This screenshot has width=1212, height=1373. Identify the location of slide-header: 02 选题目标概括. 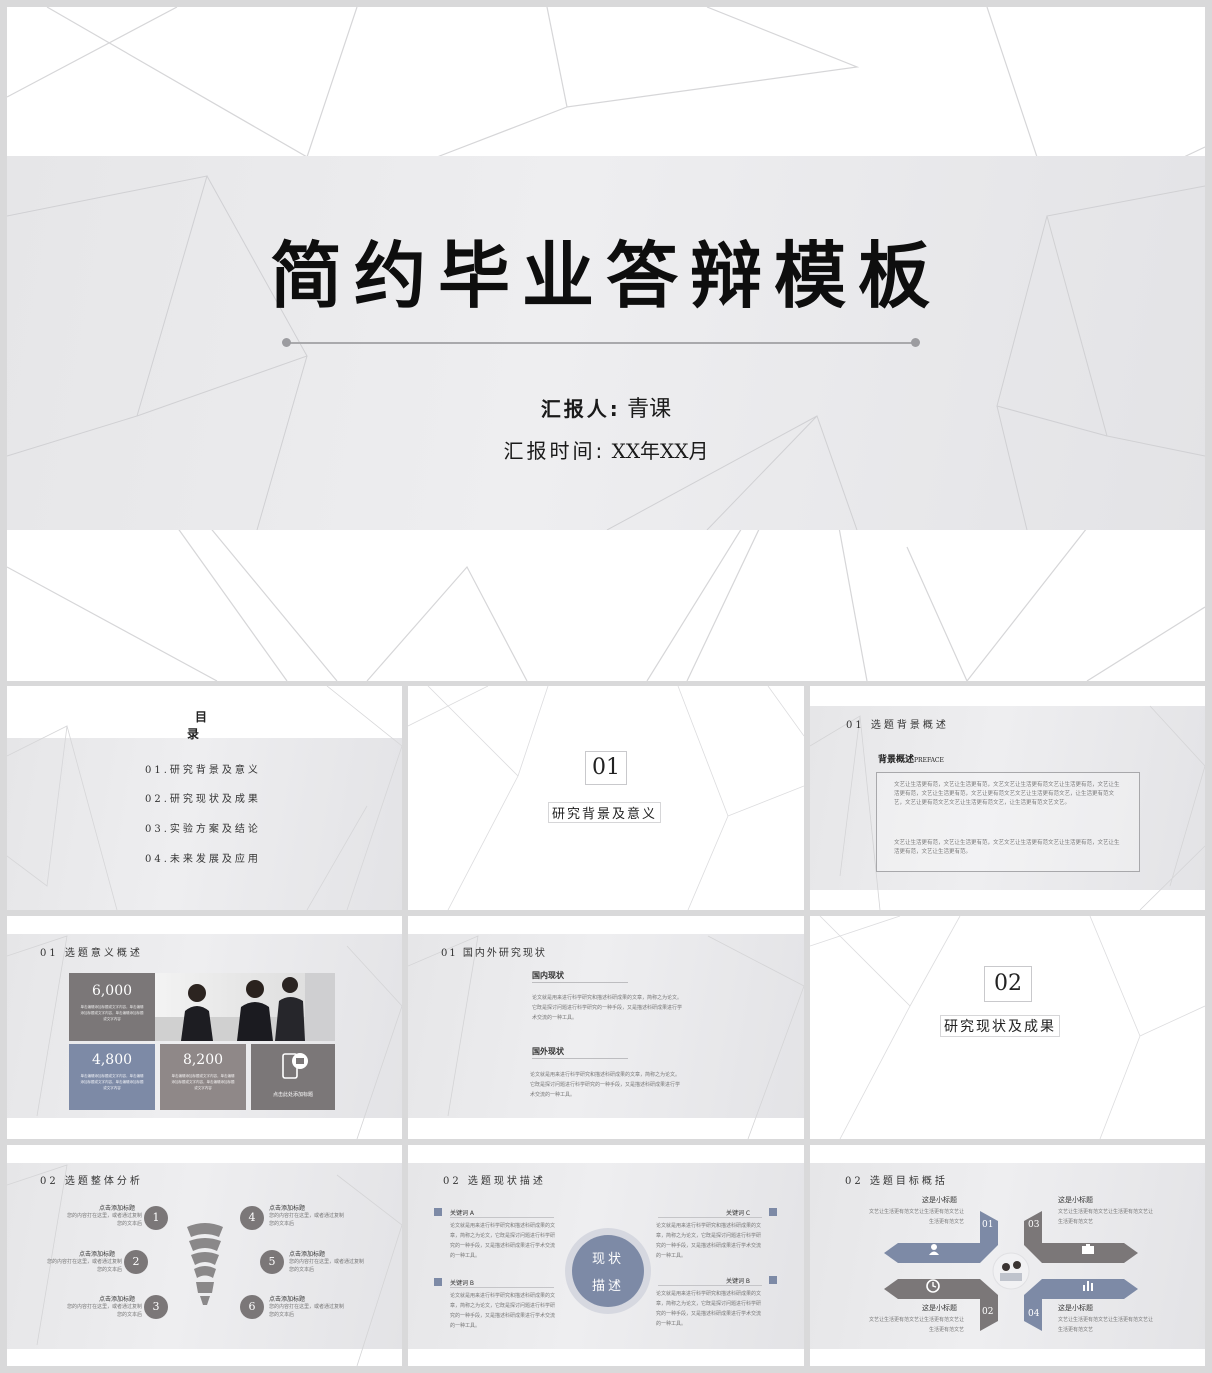
(896, 1181).